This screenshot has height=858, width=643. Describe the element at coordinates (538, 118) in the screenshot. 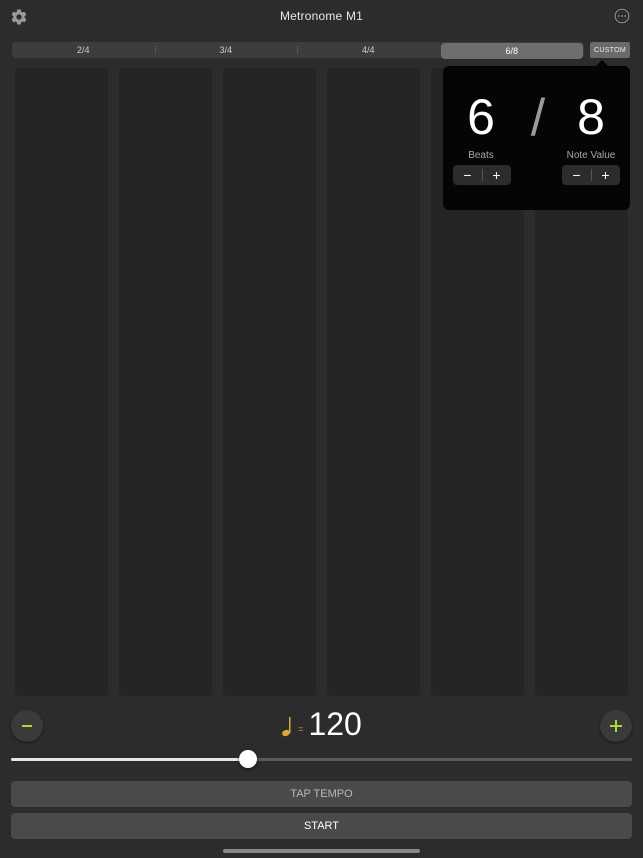

I see `signature-slash: /` at that location.